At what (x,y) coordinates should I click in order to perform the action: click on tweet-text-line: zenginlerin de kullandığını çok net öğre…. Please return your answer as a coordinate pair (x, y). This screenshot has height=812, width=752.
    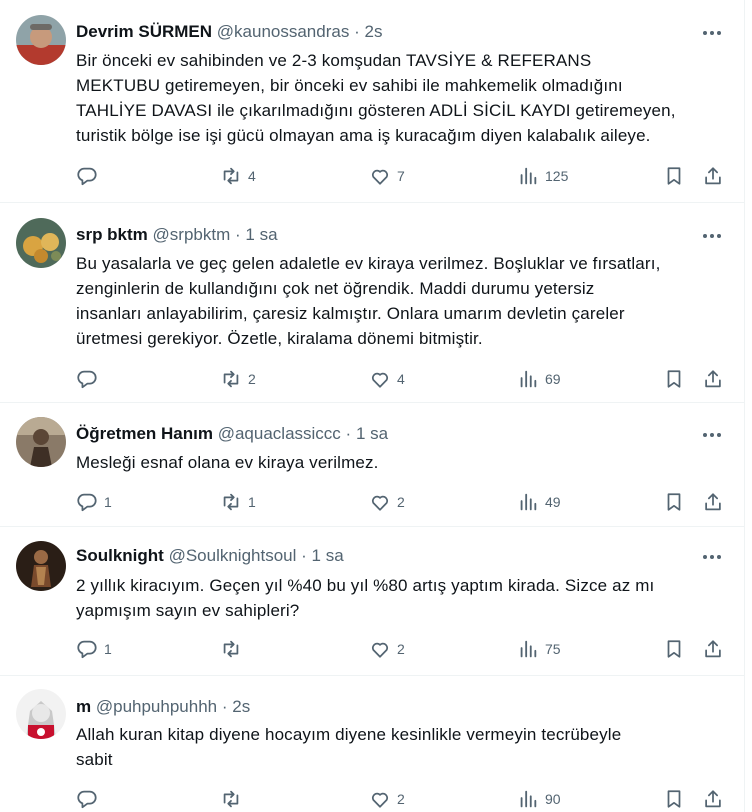
    Looking at the image, I should click on (335, 288).